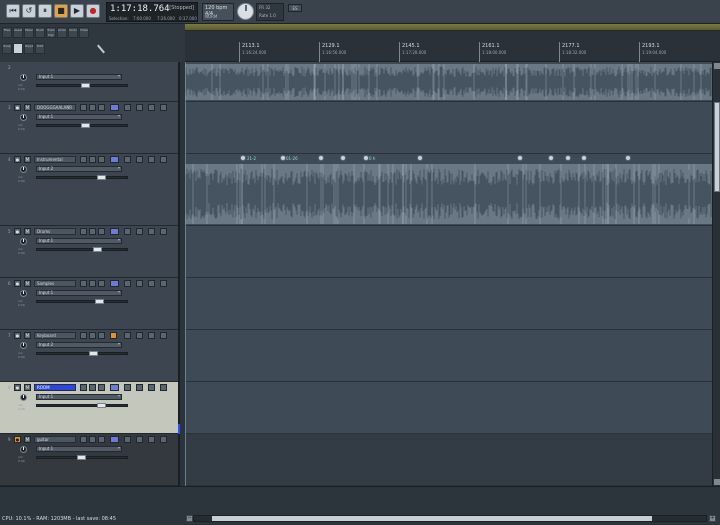 This screenshot has height=525, width=720. What do you see at coordinates (295, 8) in the screenshot?
I see `extra-button: ES` at bounding box center [295, 8].